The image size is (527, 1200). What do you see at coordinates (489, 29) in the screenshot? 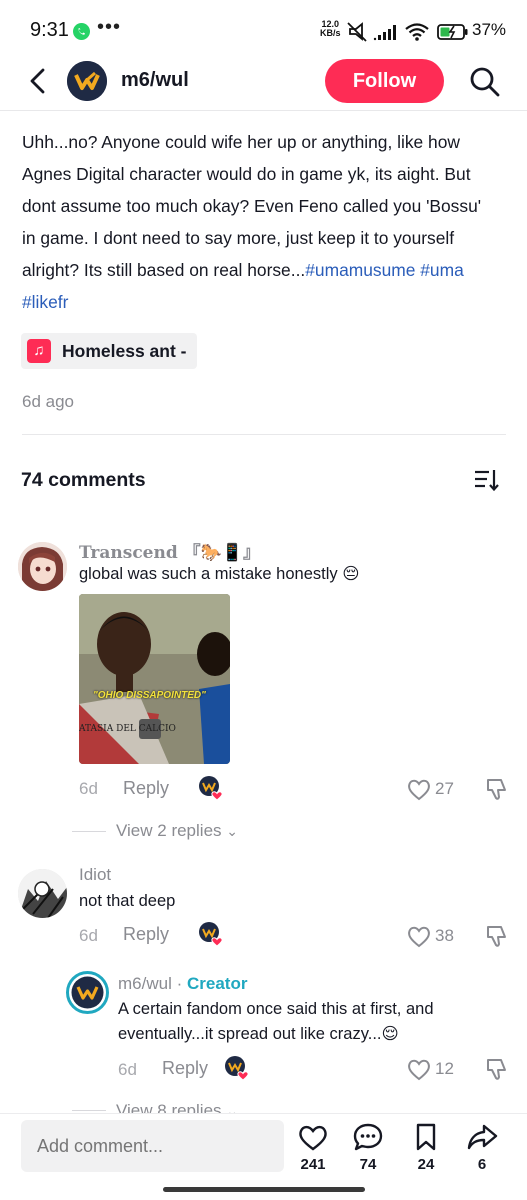
I see `battery-percent: 37%` at bounding box center [489, 29].